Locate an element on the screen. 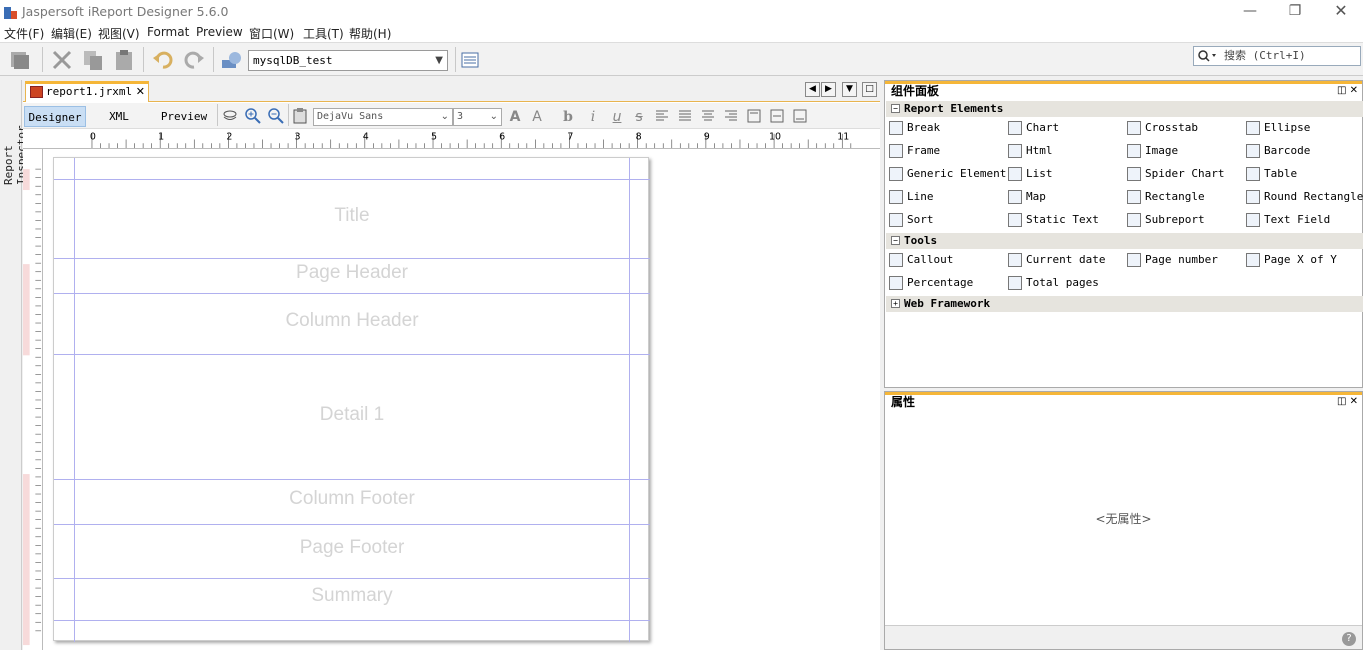 Image resolution: width=1363 pixels, height=650 pixels. palette-section-tools: − Tools is located at coordinates (1124, 241).